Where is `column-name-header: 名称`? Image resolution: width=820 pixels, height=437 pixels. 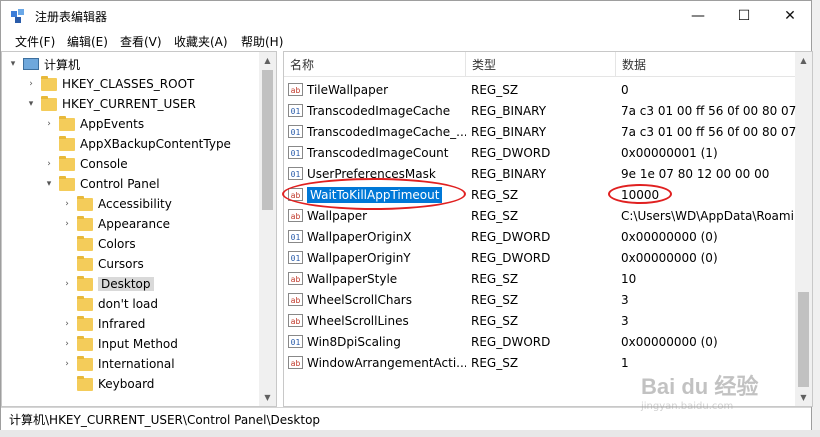 column-name-header: 名称 is located at coordinates (375, 64).